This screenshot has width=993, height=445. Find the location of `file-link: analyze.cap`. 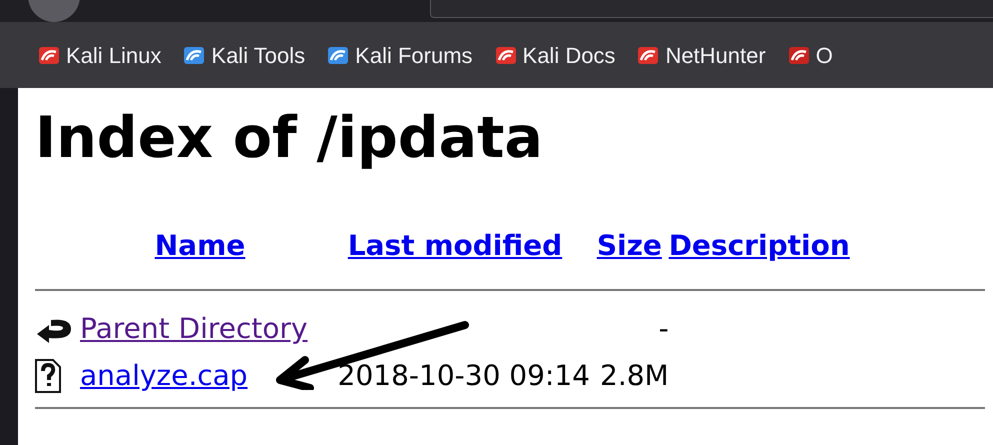

file-link: analyze.cap is located at coordinates (164, 375).